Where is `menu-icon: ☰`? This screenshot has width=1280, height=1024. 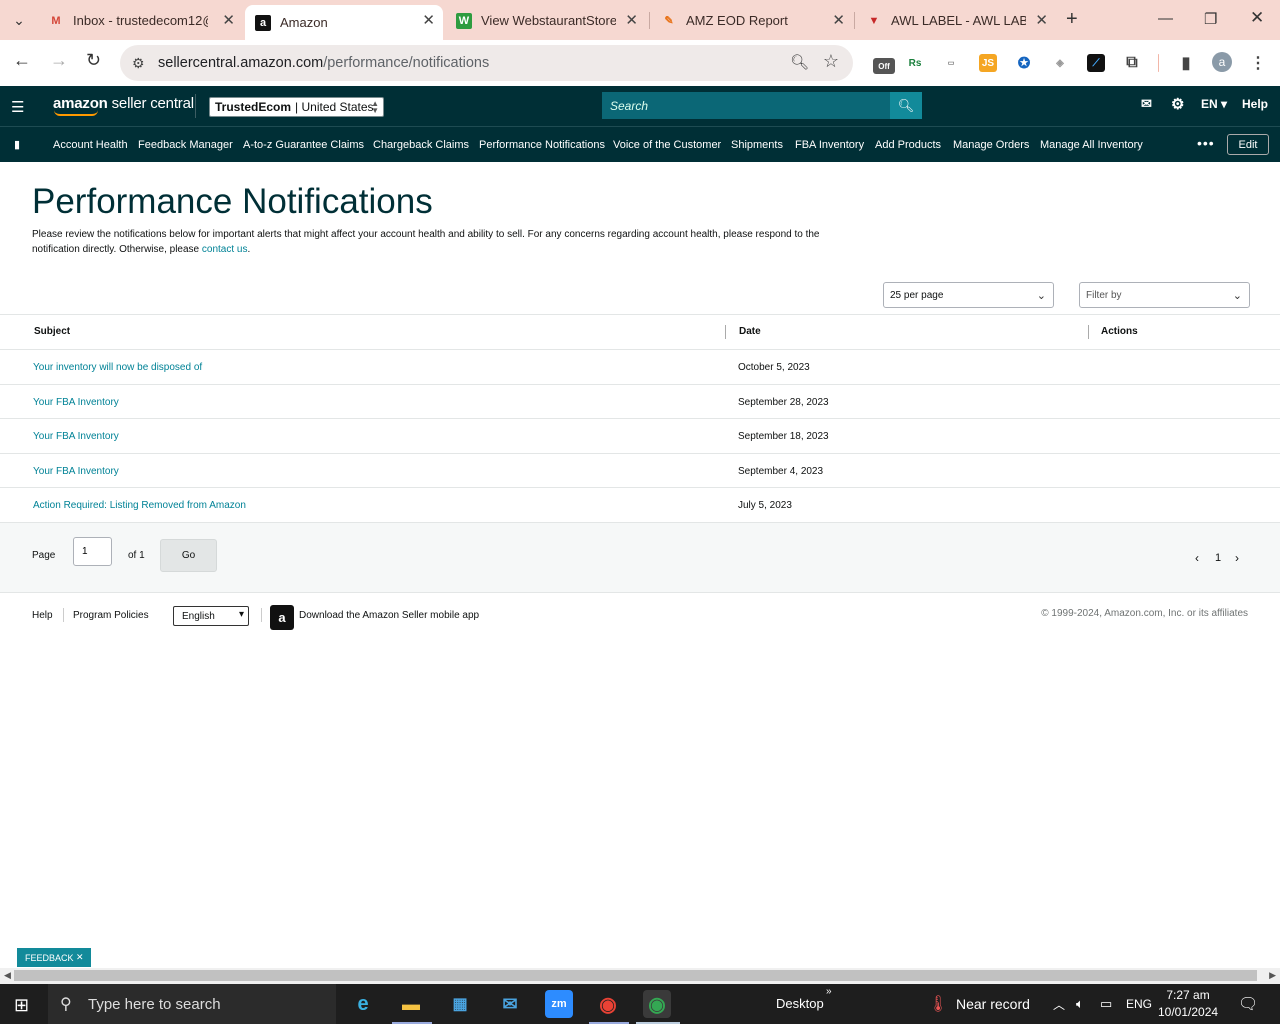 menu-icon: ☰ is located at coordinates (17, 107).